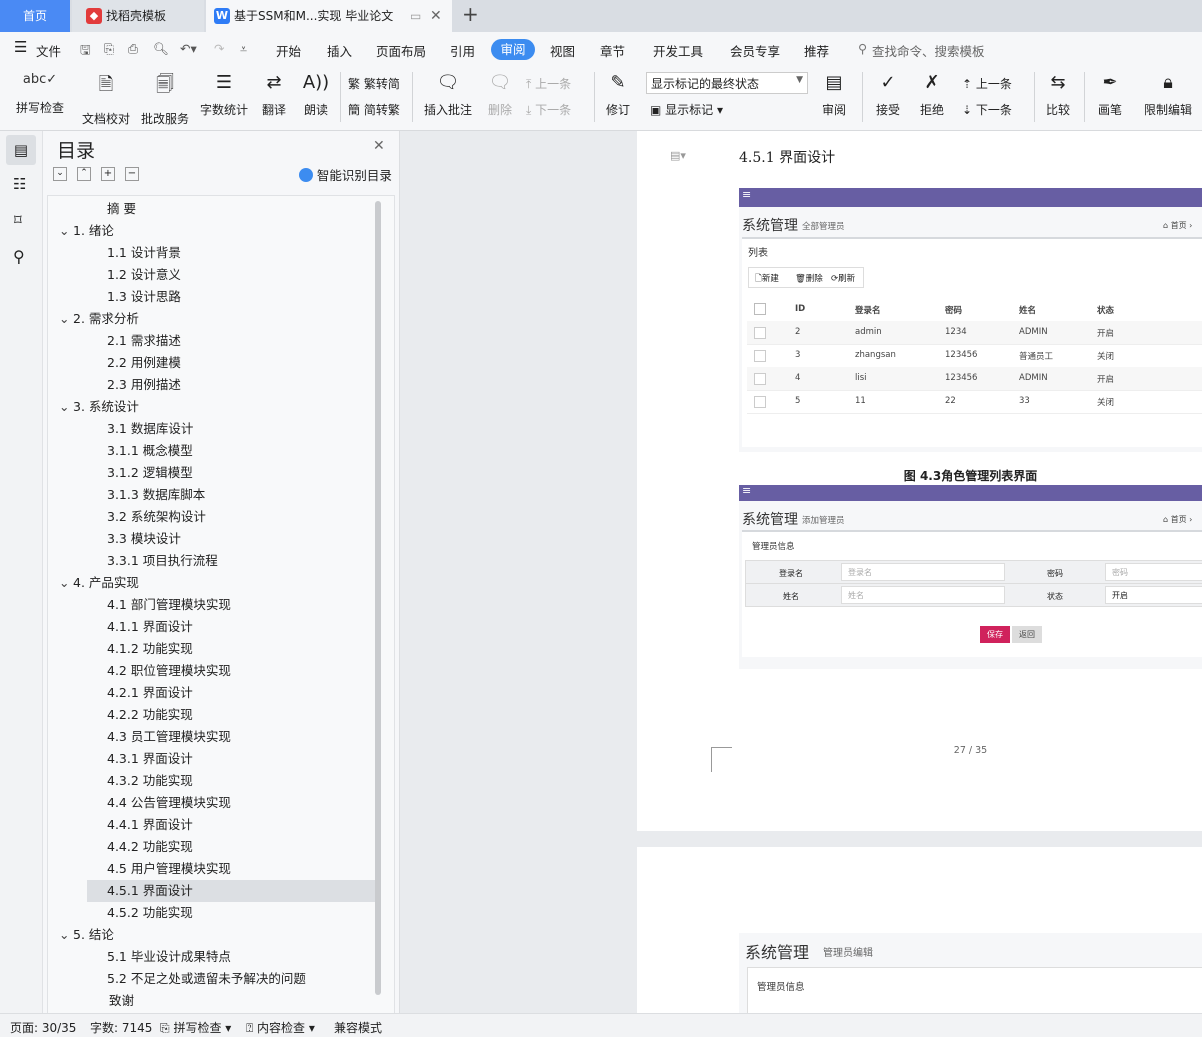  Describe the element at coordinates (755, 50) in the screenshot. I see `menu-member: 会员专享` at that location.